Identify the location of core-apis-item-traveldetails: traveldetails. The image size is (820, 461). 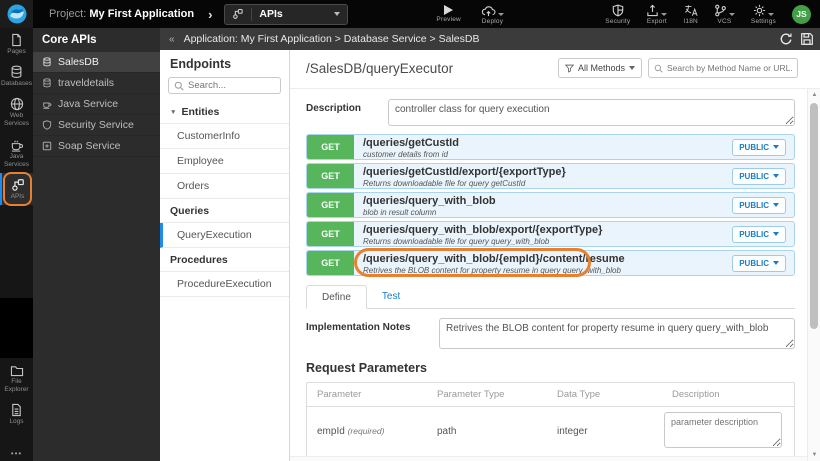
(96, 83).